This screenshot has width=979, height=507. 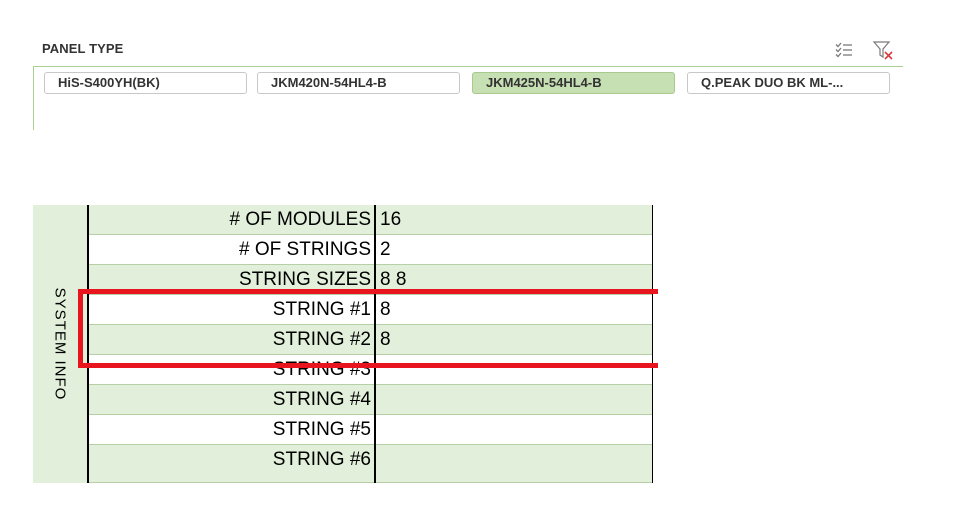 I want to click on table-row: STRING #4, so click(x=370, y=400).